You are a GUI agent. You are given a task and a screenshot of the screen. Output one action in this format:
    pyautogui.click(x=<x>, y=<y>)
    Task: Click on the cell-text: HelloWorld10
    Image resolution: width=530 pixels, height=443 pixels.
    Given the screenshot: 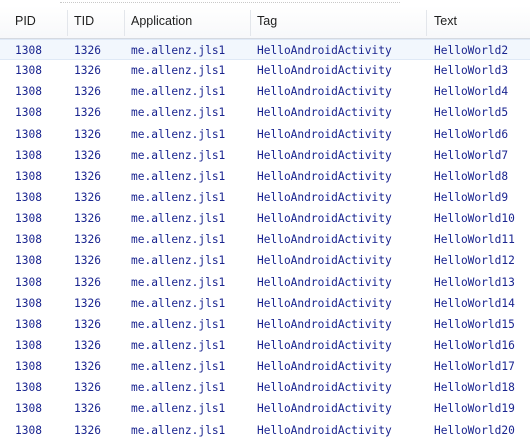 What is the action you would take?
    pyautogui.click(x=474, y=219)
    